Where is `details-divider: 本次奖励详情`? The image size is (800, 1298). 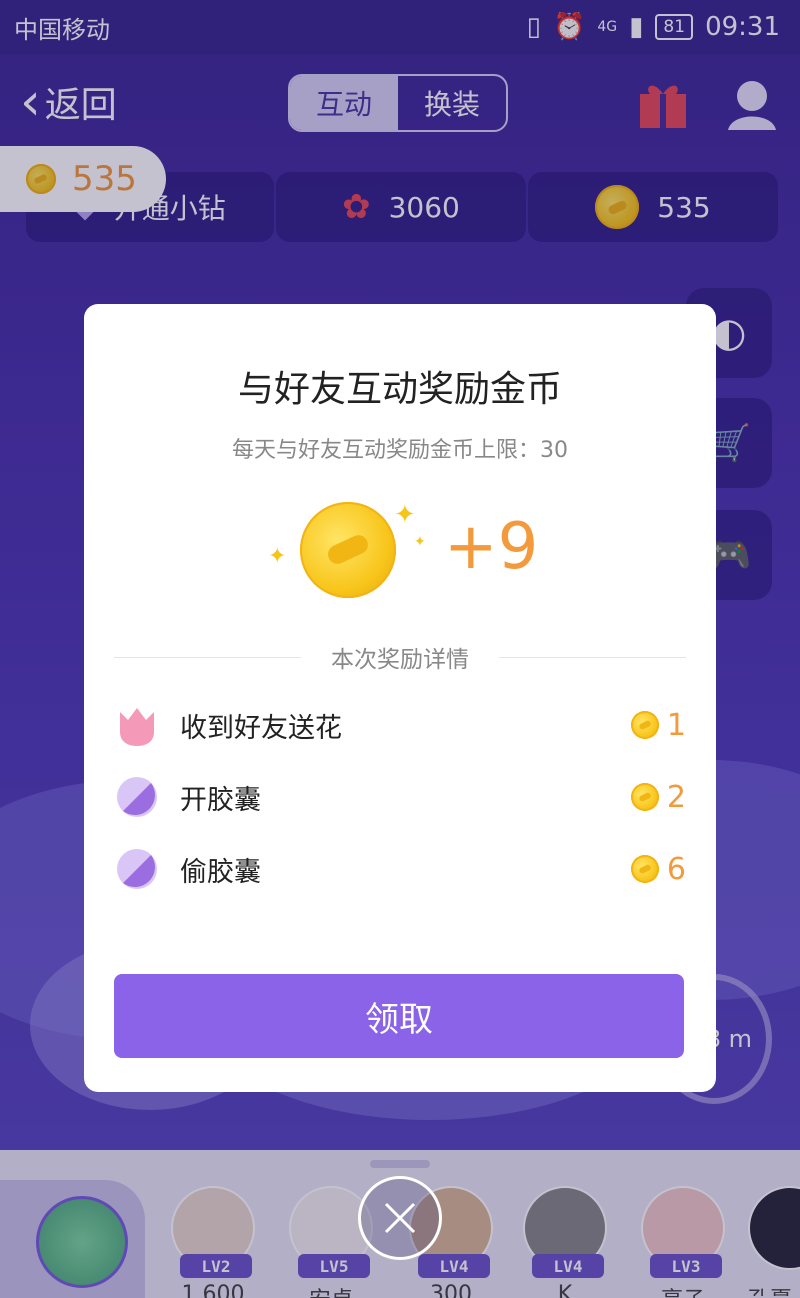 details-divider: 本次奖励详情 is located at coordinates (400, 657).